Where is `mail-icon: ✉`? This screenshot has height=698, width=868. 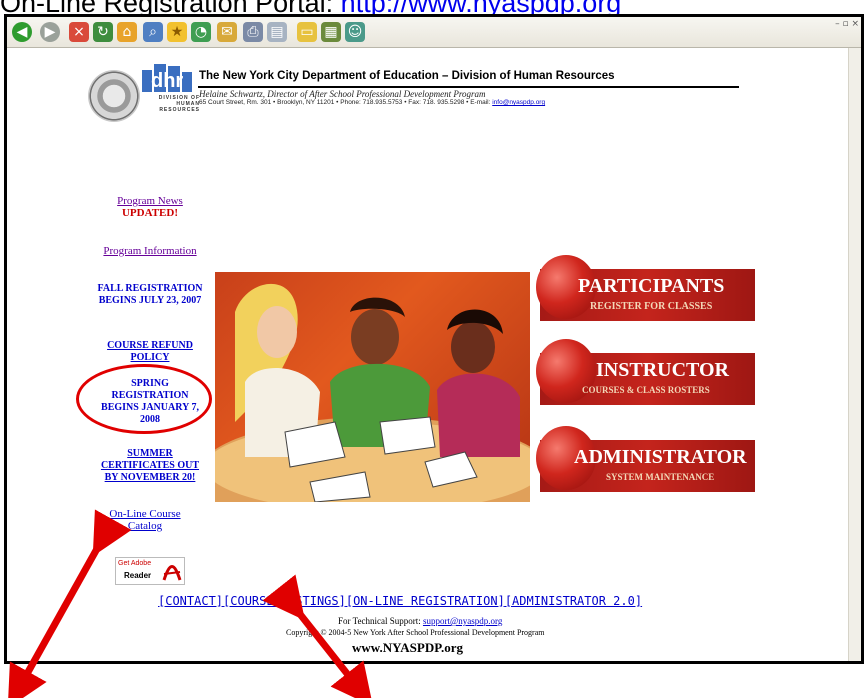
mail-icon: ✉ is located at coordinates (227, 32).